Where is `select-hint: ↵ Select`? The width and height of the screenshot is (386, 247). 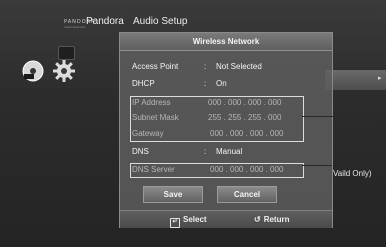 select-hint: ↵ Select is located at coordinates (188, 219).